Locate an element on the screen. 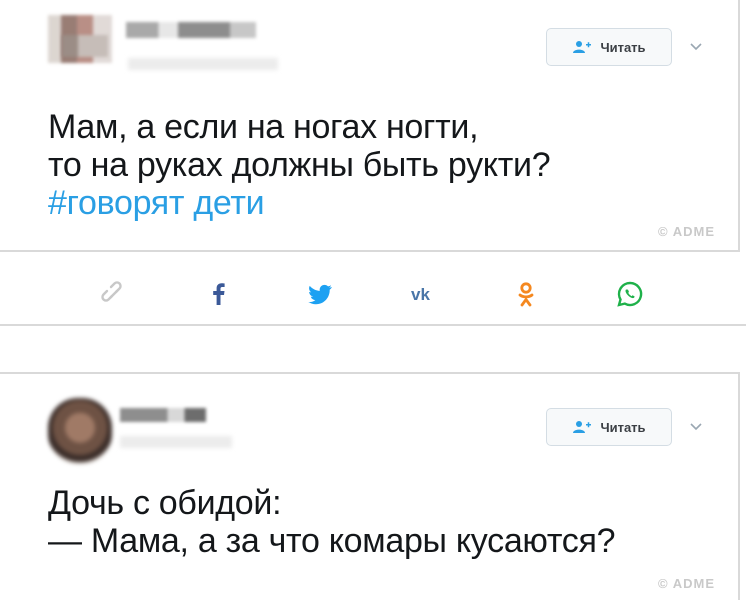 The width and height of the screenshot is (746, 600). avatar is located at coordinates (80, 431).